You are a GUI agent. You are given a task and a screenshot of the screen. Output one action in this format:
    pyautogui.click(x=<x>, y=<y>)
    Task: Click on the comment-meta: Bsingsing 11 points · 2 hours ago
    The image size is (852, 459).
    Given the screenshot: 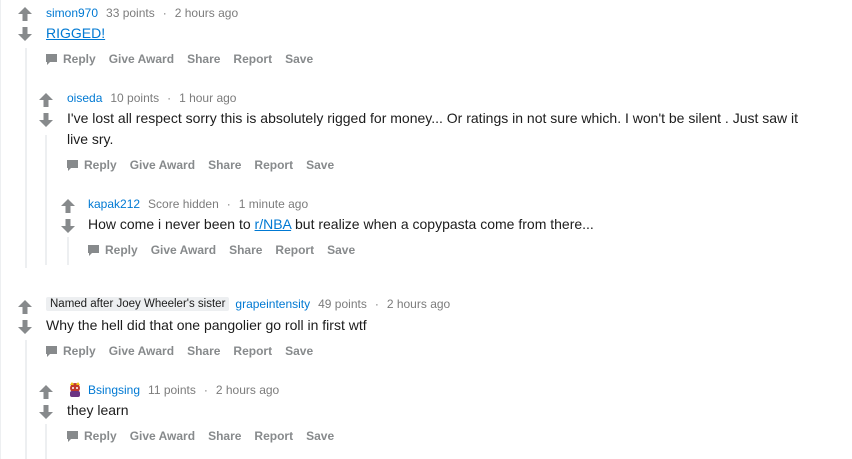 What is the action you would take?
    pyautogui.click(x=173, y=390)
    